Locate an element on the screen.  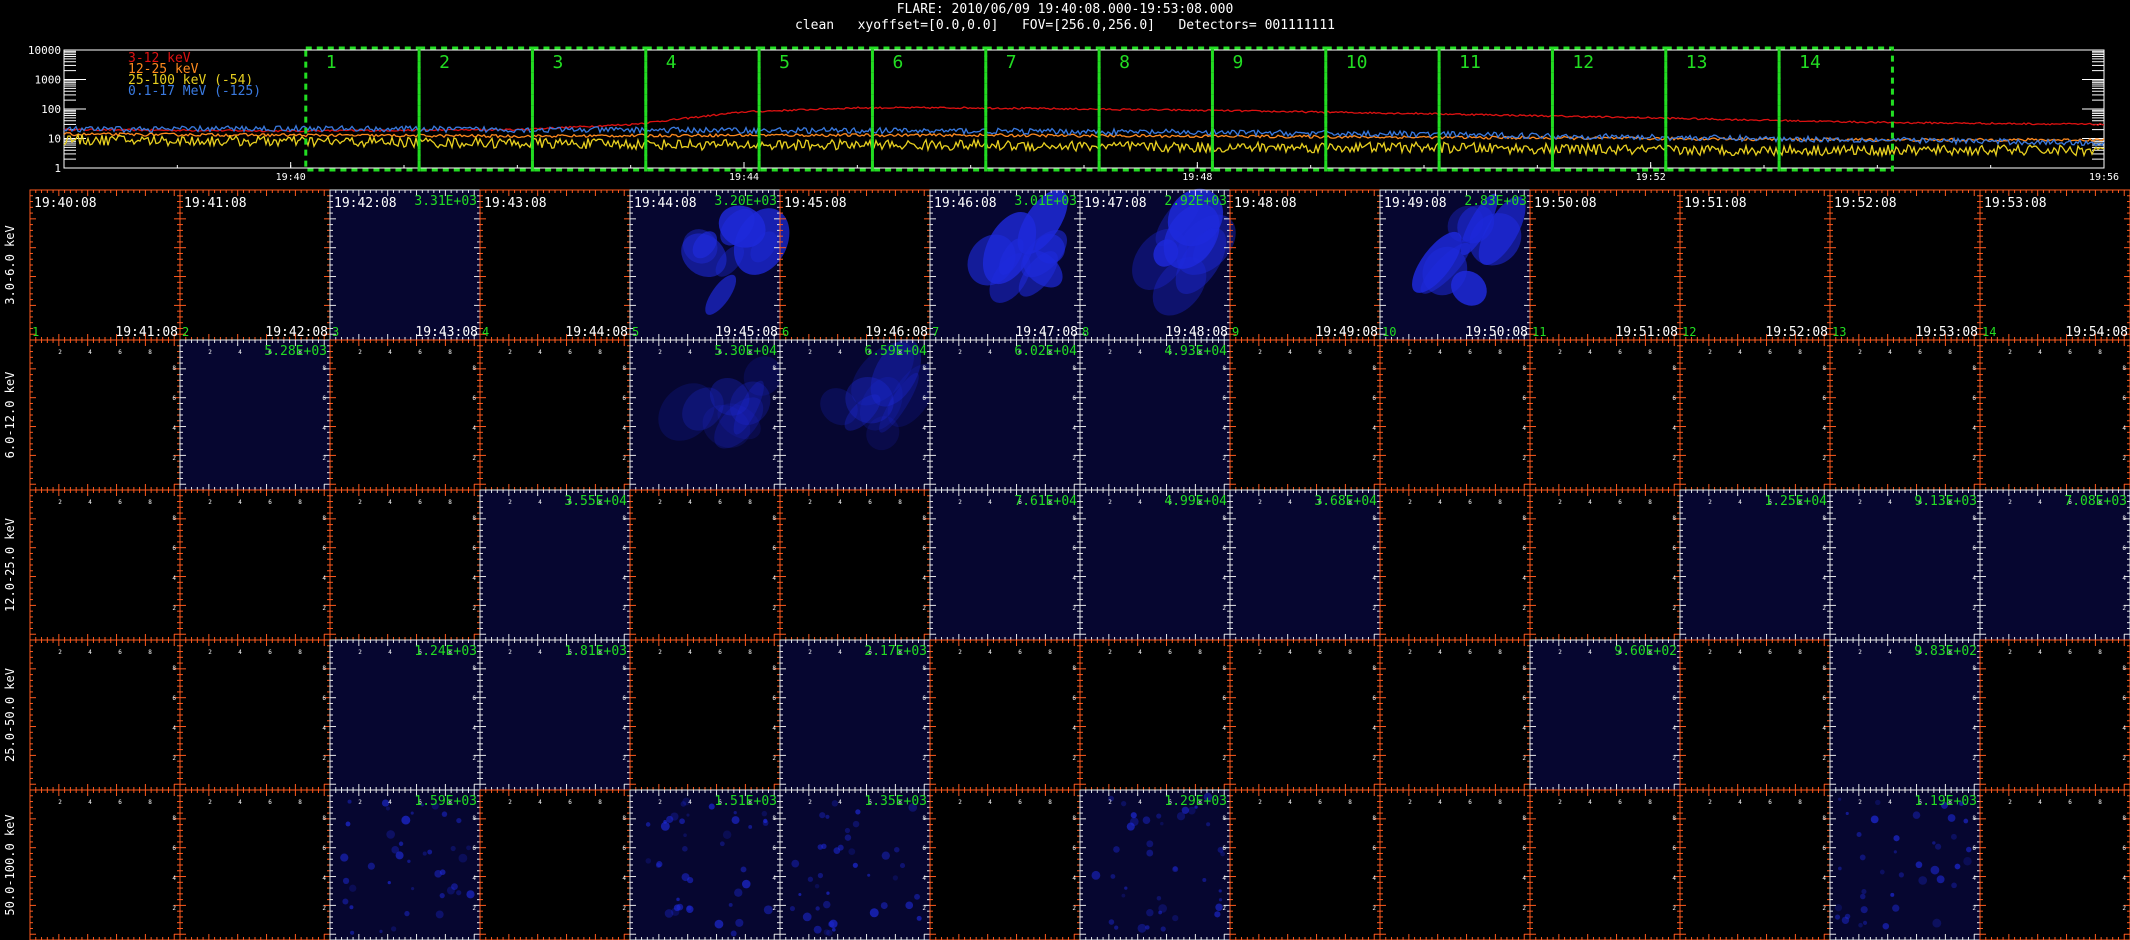
row-label: 12.0-25.0 keV is located at coordinates (10, 565).